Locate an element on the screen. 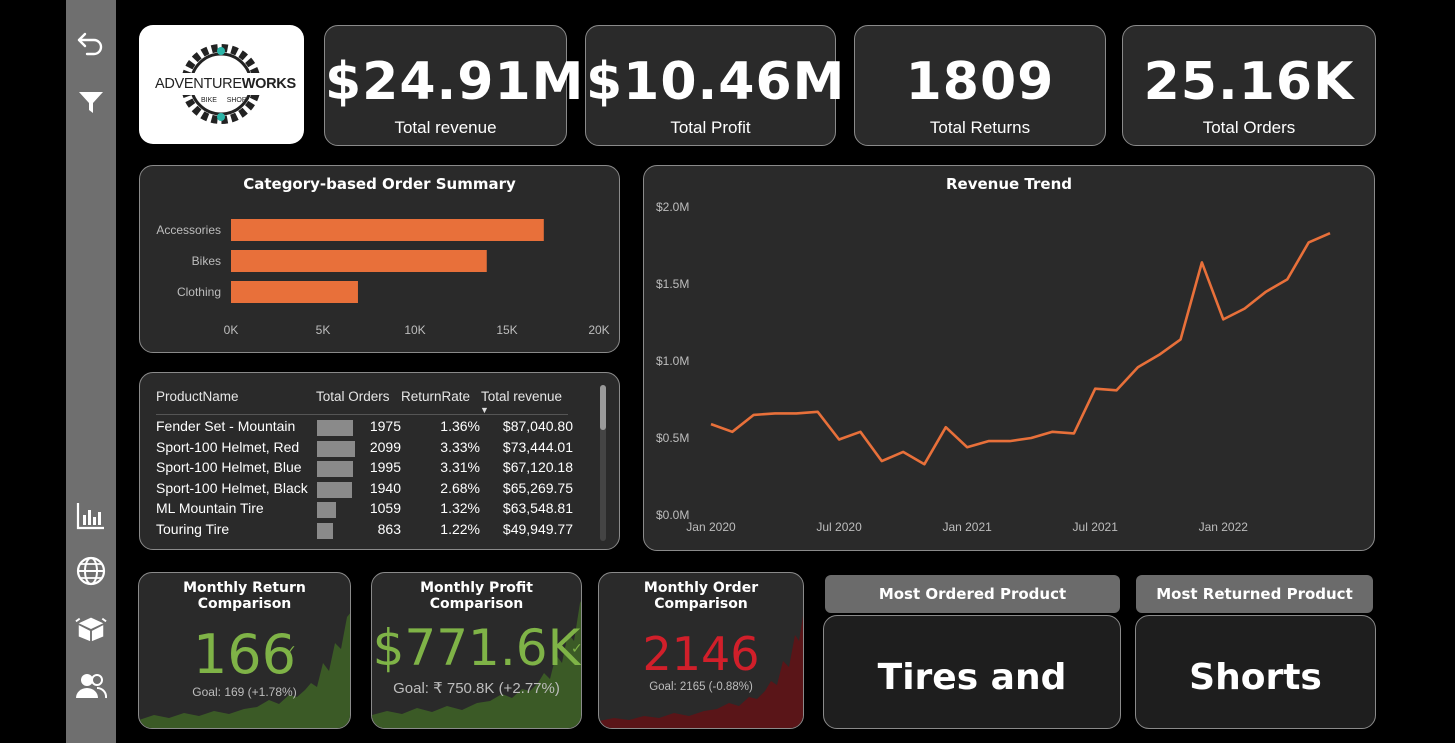 The image size is (1455, 743). kpi-total-returns: 1809 Total Returns is located at coordinates (980, 85).